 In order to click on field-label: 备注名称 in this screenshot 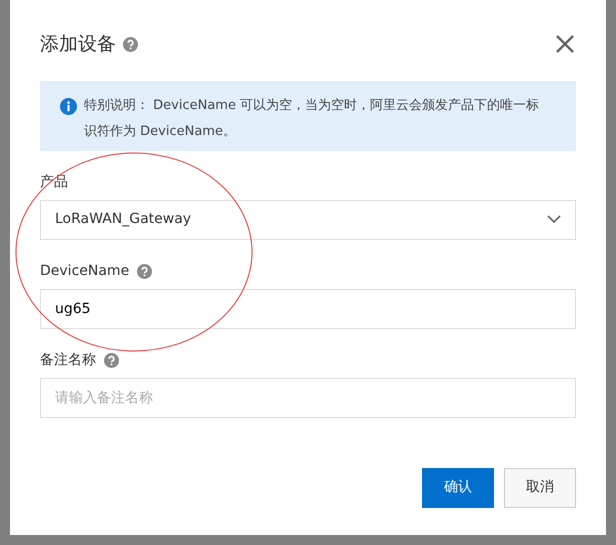, I will do `click(68, 360)`.